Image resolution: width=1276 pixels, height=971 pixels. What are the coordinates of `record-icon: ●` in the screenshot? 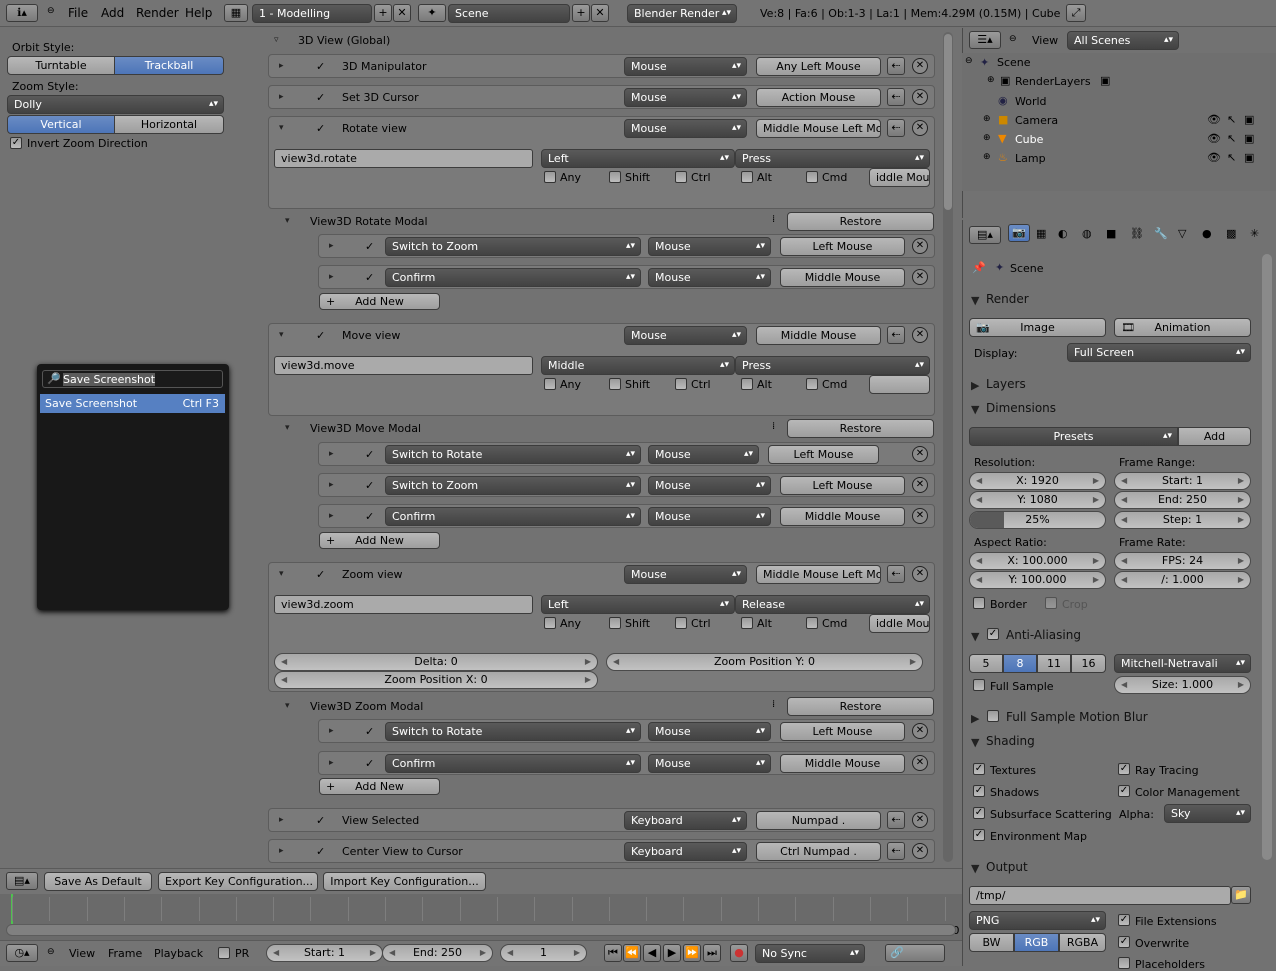 It's located at (739, 953).